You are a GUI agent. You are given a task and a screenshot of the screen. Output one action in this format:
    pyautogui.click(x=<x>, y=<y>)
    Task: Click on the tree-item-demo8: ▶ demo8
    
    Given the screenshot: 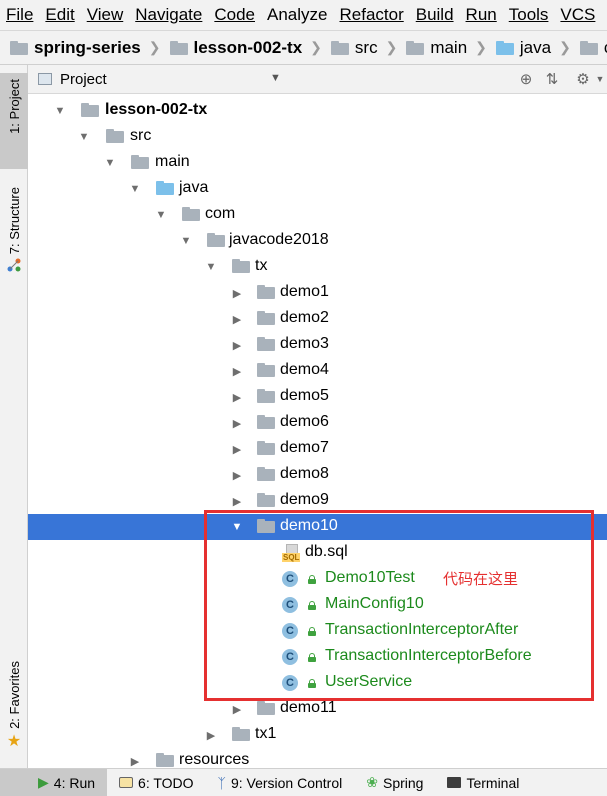 What is the action you would take?
    pyautogui.click(x=317, y=475)
    